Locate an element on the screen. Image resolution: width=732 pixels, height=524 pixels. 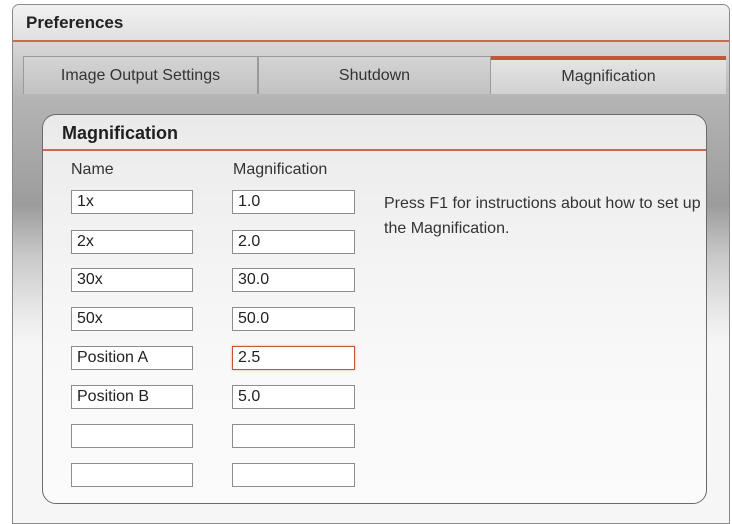
title-bar: Preferences is located at coordinates (371, 23).